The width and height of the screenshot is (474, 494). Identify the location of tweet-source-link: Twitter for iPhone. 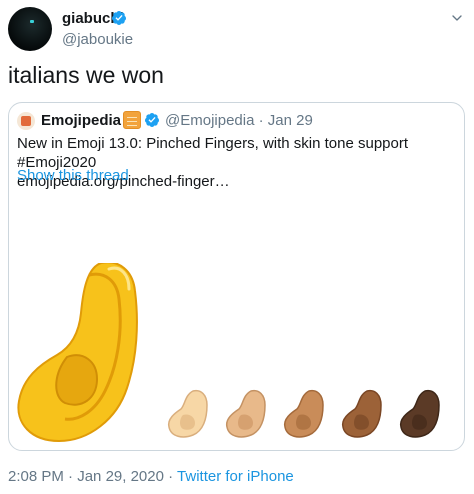
(235, 476).